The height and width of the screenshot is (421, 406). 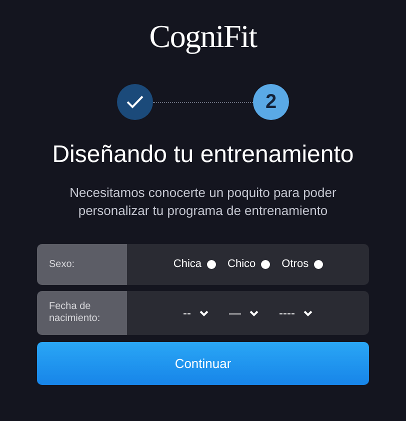 I want to click on subtitle: Necesitamos conocerte un poquito para poder personalizar tu programa de entrenamiento, so click(x=203, y=202).